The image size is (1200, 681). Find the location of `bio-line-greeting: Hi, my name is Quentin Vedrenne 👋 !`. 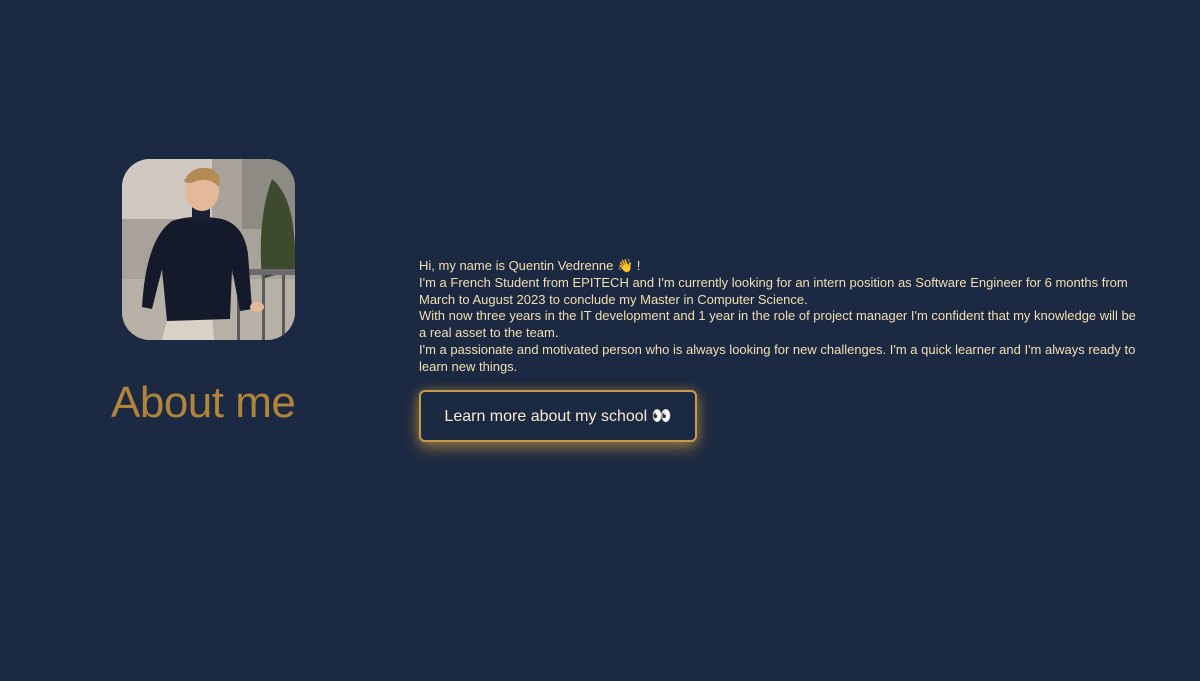

bio-line-greeting: Hi, my name is Quentin Vedrenne 👋 ! is located at coordinates (530, 265).